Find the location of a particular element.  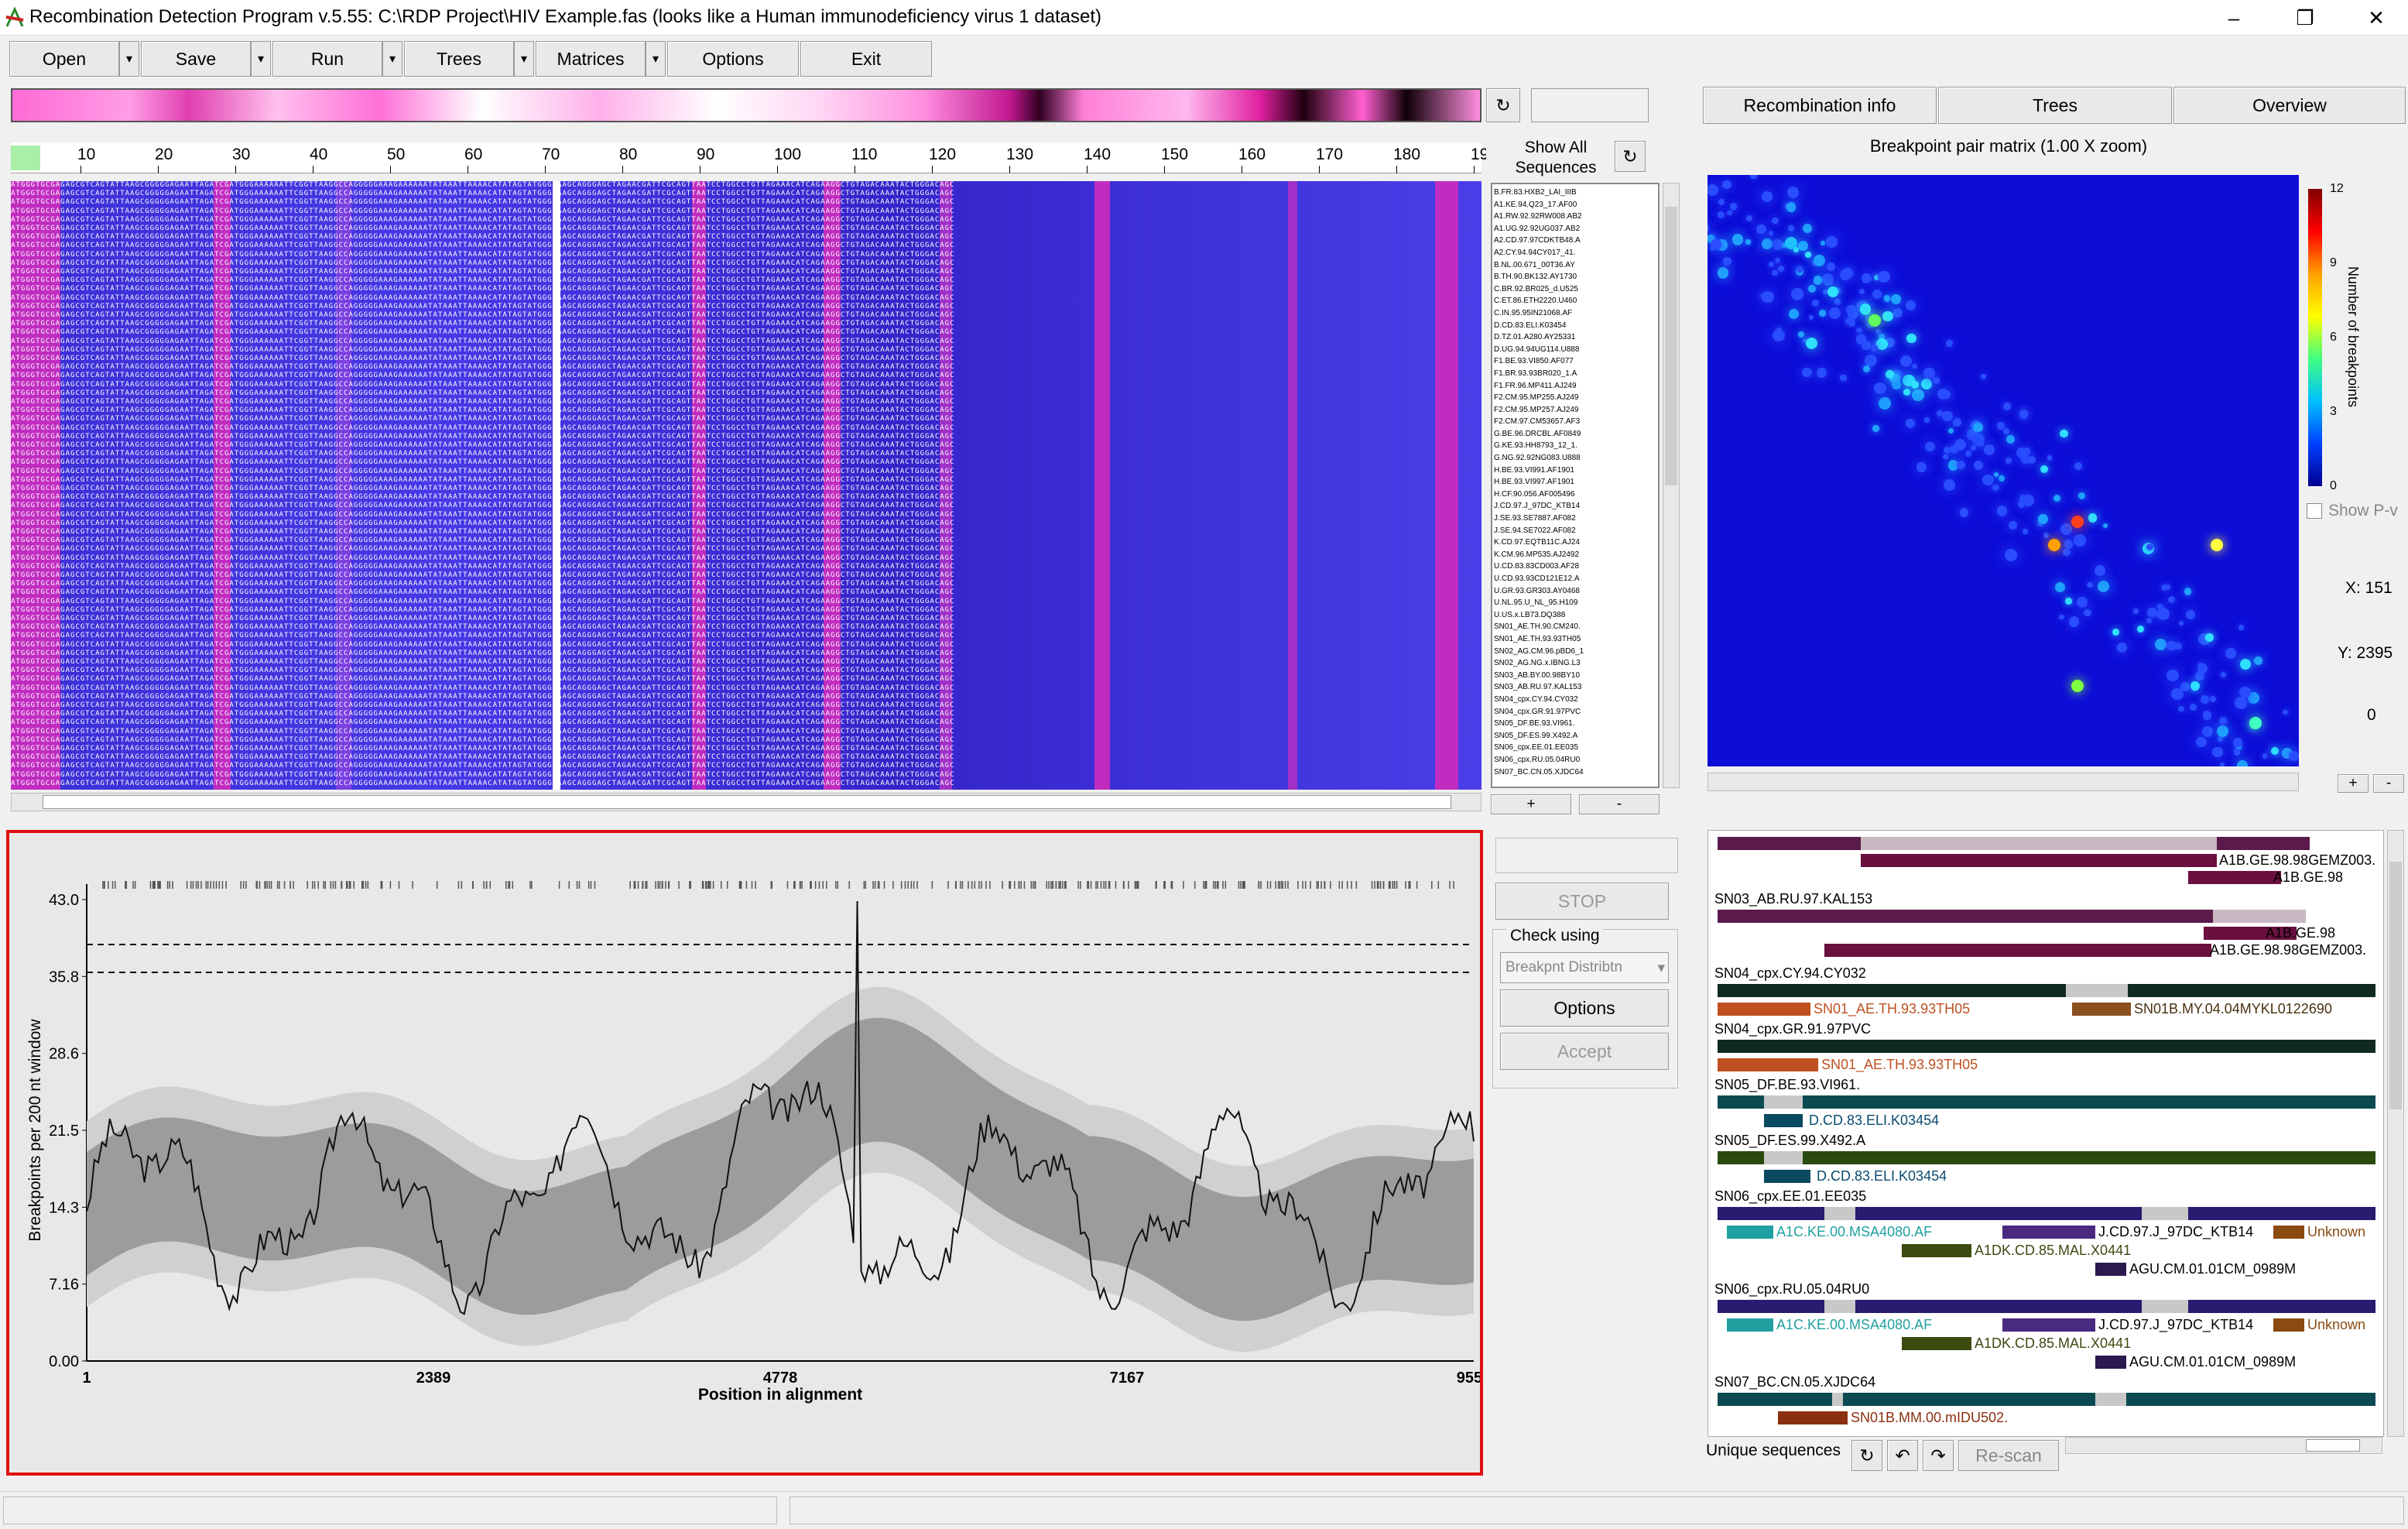

redo-button: ↷ is located at coordinates (1938, 1455).